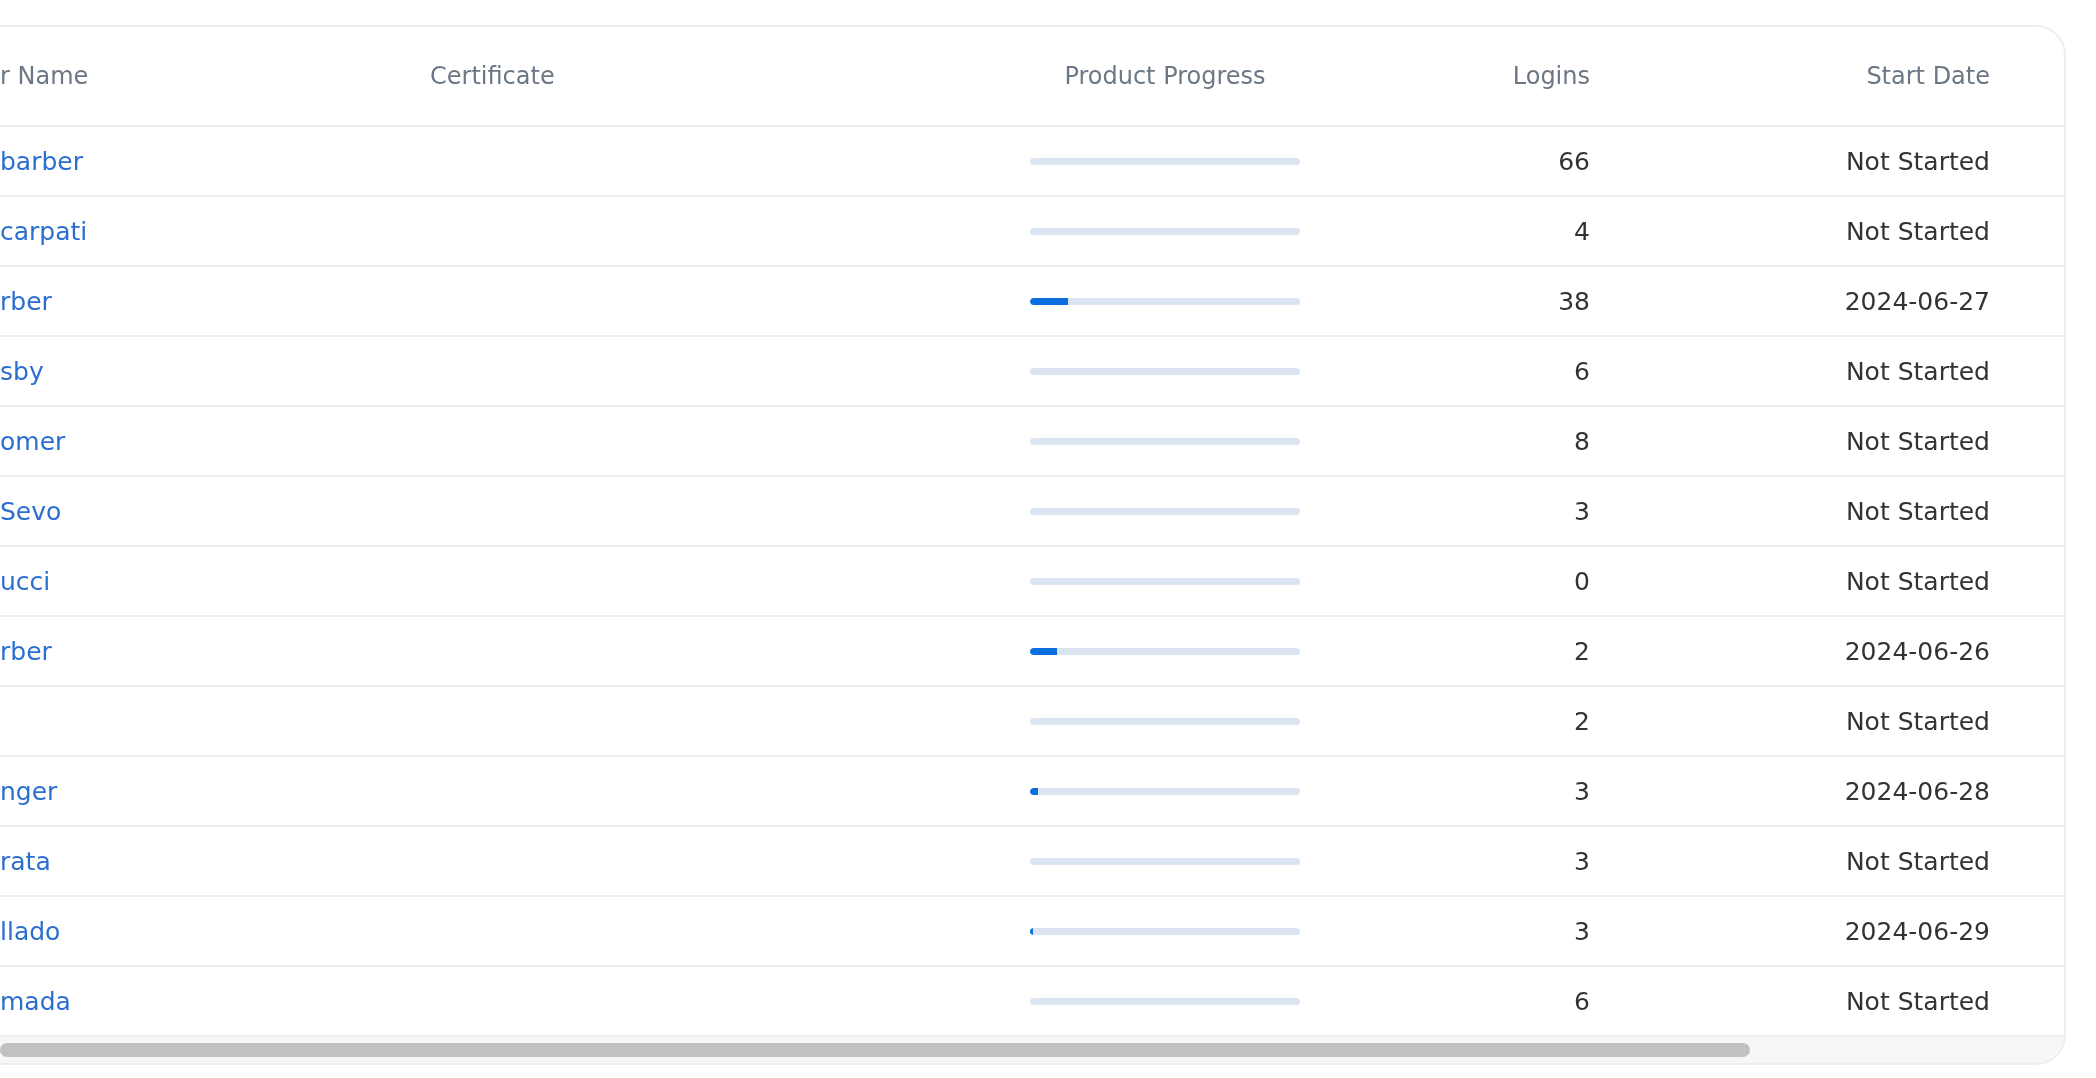 Image resolution: width=2096 pixels, height=1078 pixels. What do you see at coordinates (33, 441) in the screenshot?
I see `user-name-link: omer` at bounding box center [33, 441].